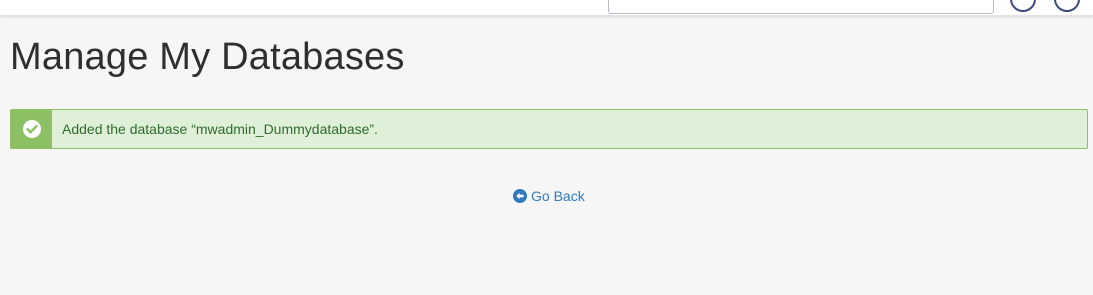  I want to click on top-header-bar, so click(546, 8).